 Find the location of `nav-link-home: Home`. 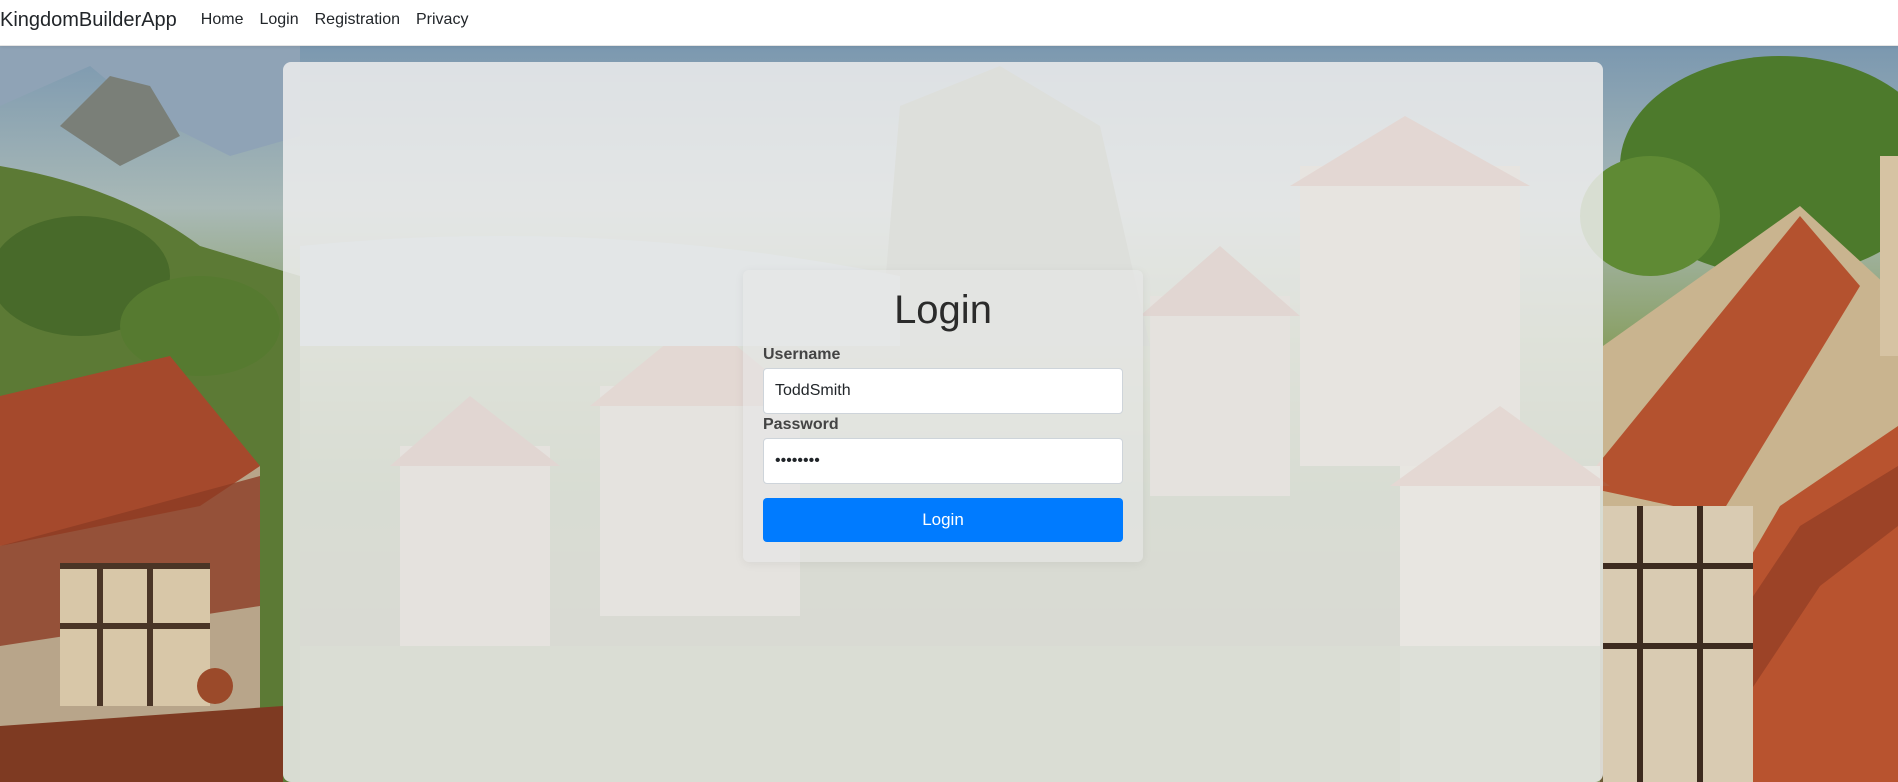

nav-link-home: Home is located at coordinates (222, 23).